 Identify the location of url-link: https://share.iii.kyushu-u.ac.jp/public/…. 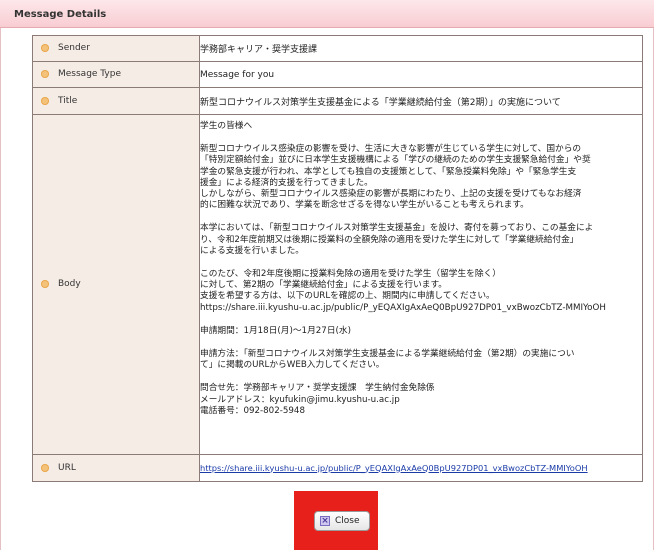
(394, 468).